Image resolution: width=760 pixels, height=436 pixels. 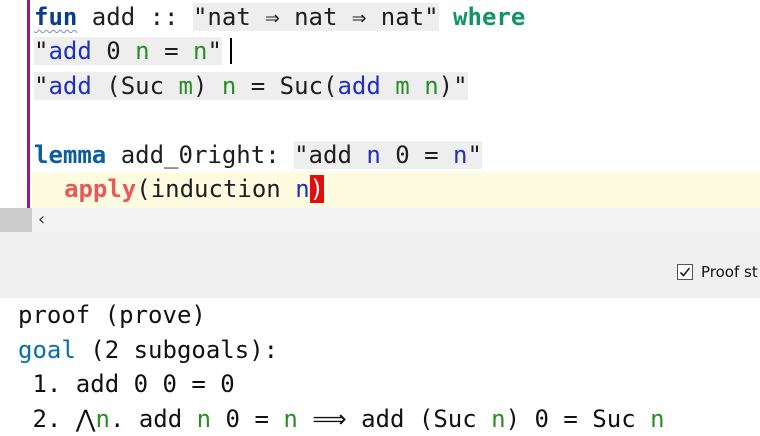 I want to click on editor-line-6: apply(induction n), so click(x=194, y=189).